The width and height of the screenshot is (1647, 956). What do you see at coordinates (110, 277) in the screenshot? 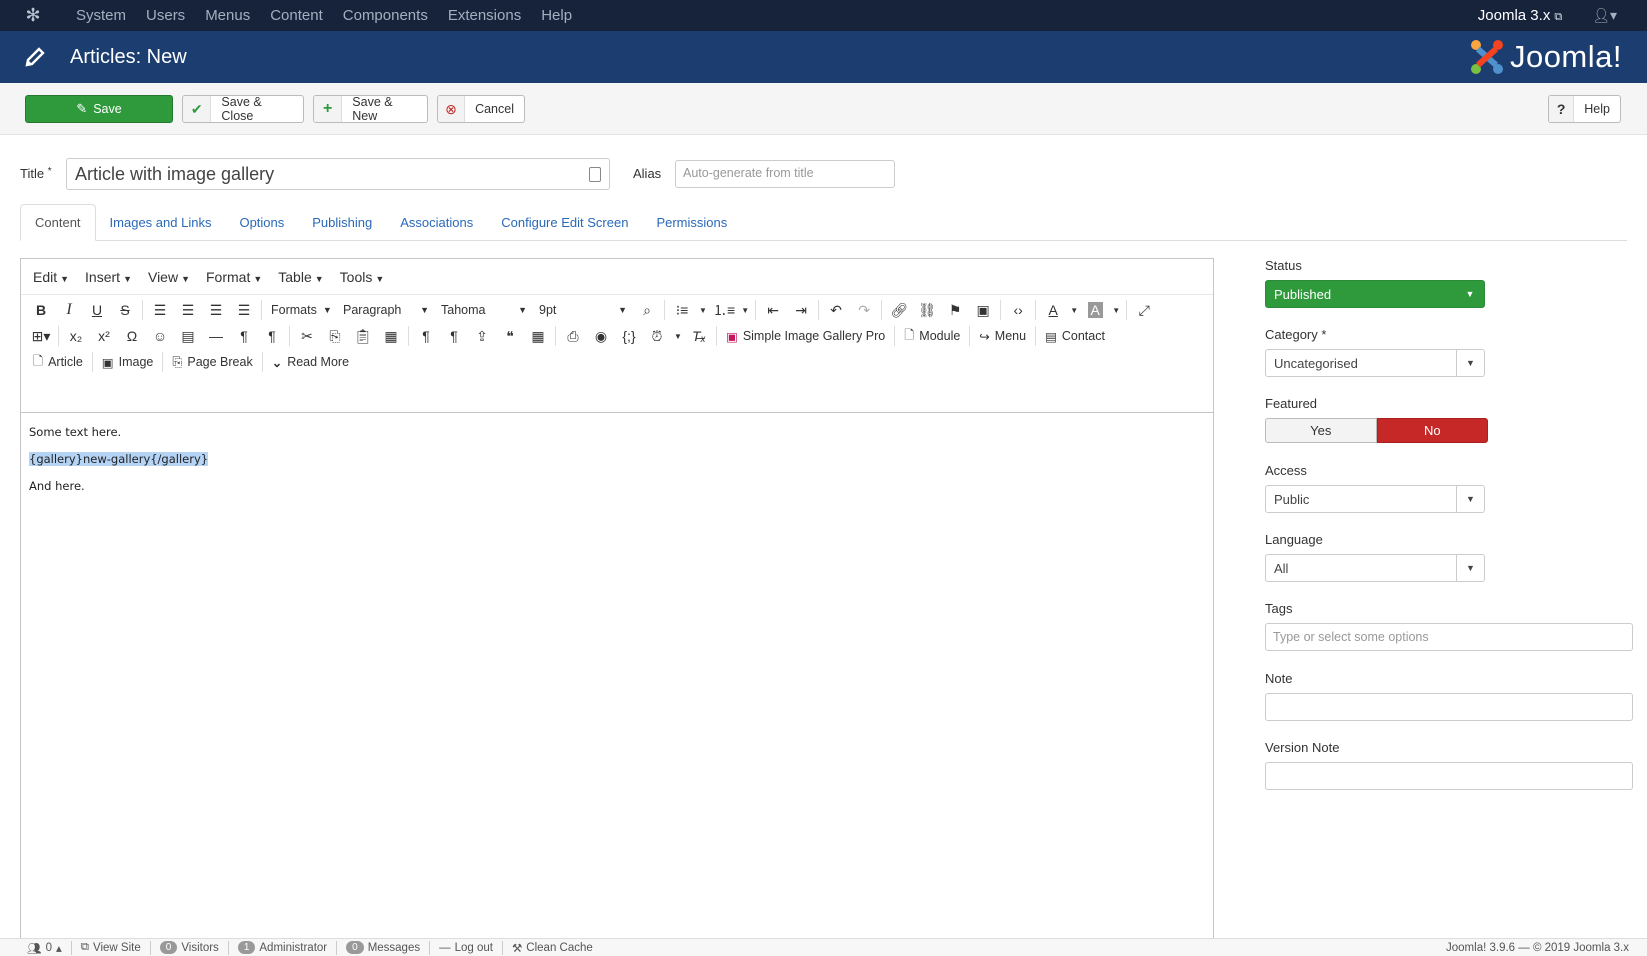
I see `editor-menu-insert: Insert ▼` at bounding box center [110, 277].